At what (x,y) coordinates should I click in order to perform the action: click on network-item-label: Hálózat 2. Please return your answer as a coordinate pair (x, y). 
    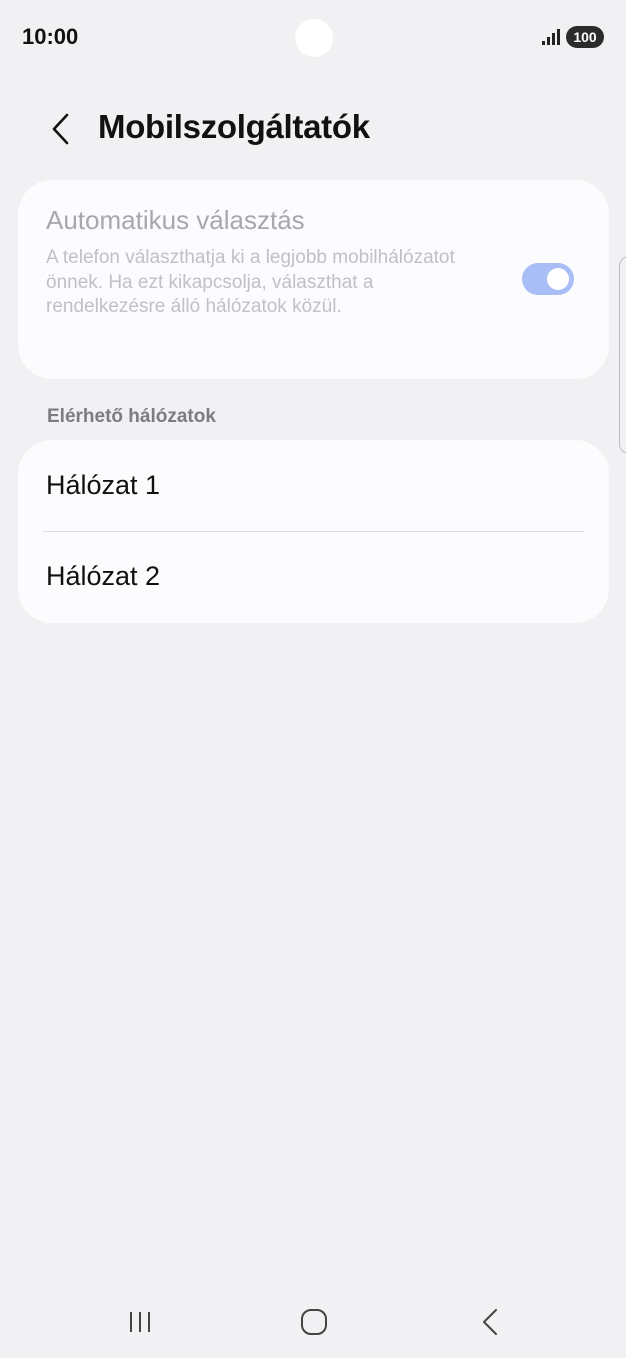
    Looking at the image, I should click on (103, 576).